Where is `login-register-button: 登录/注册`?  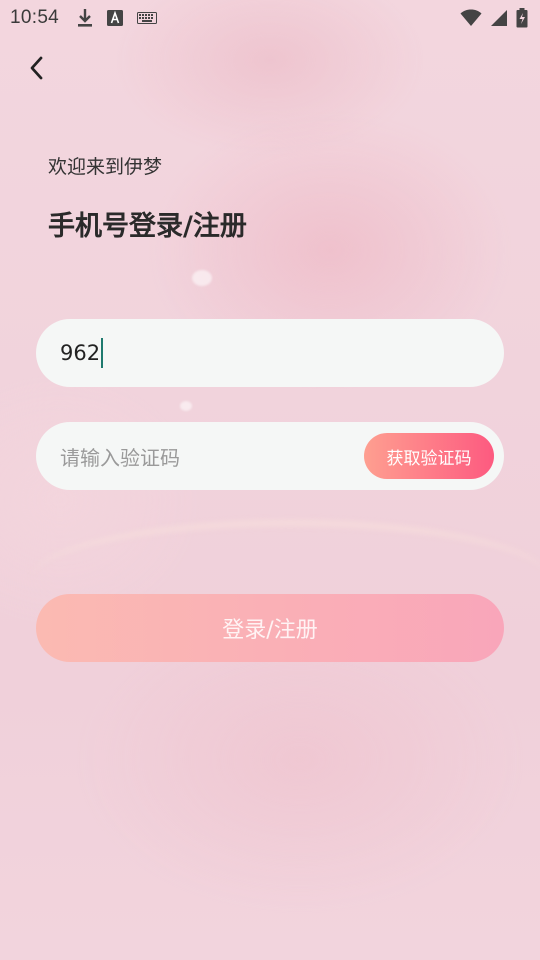
login-register-button: 登录/注册 is located at coordinates (270, 628).